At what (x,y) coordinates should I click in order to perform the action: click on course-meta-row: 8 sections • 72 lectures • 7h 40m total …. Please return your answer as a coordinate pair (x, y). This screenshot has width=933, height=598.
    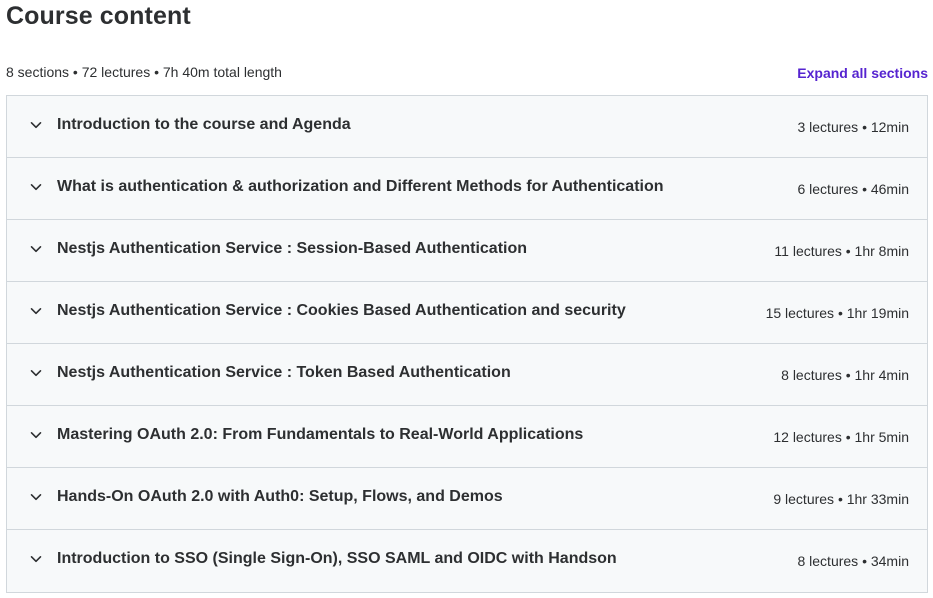
    Looking at the image, I should click on (467, 74).